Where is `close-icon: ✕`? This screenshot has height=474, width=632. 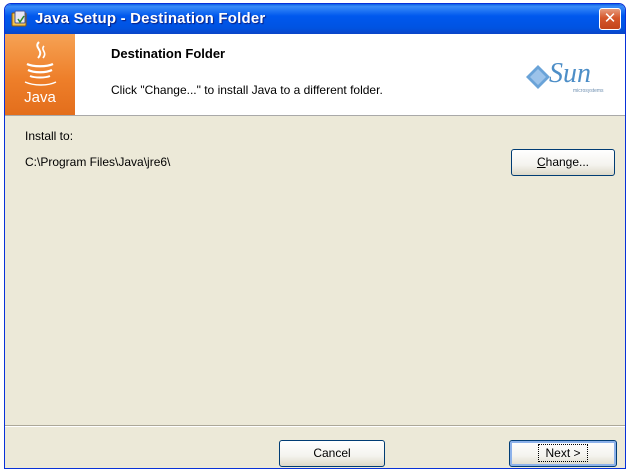 close-icon: ✕ is located at coordinates (610, 18).